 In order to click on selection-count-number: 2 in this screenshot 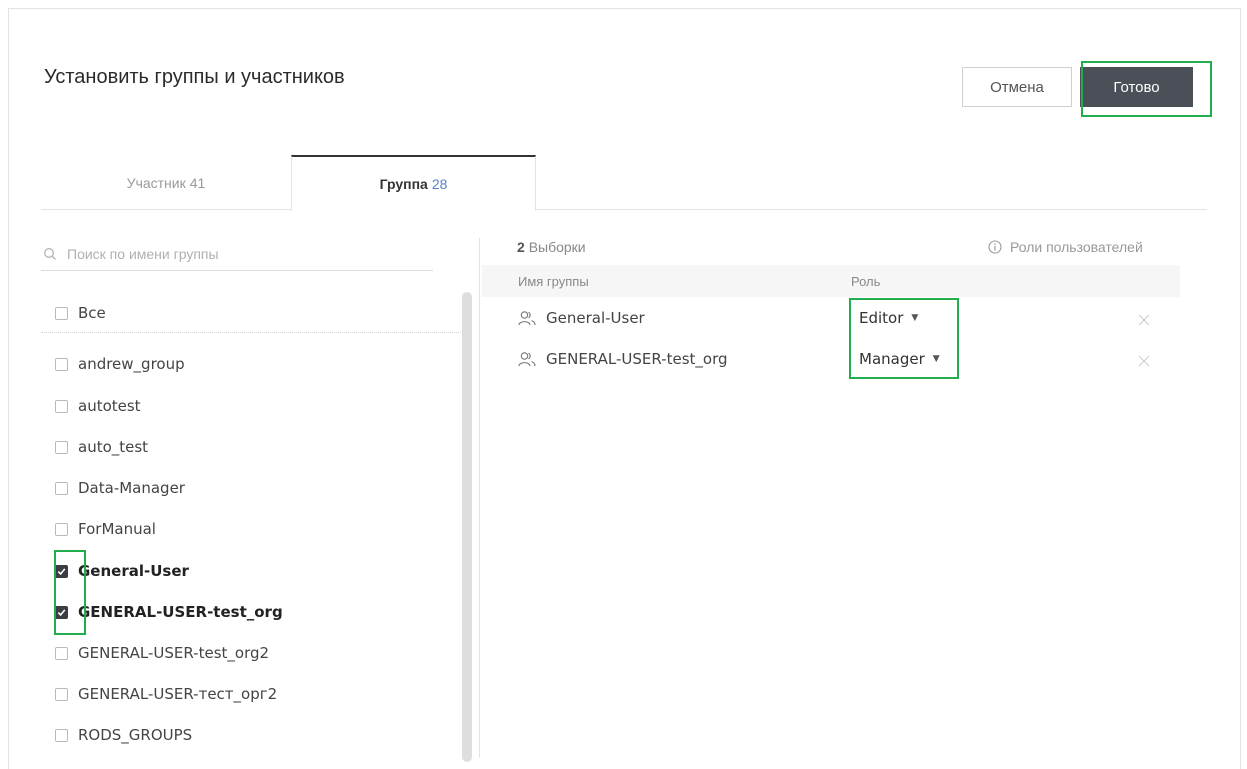, I will do `click(521, 247)`.